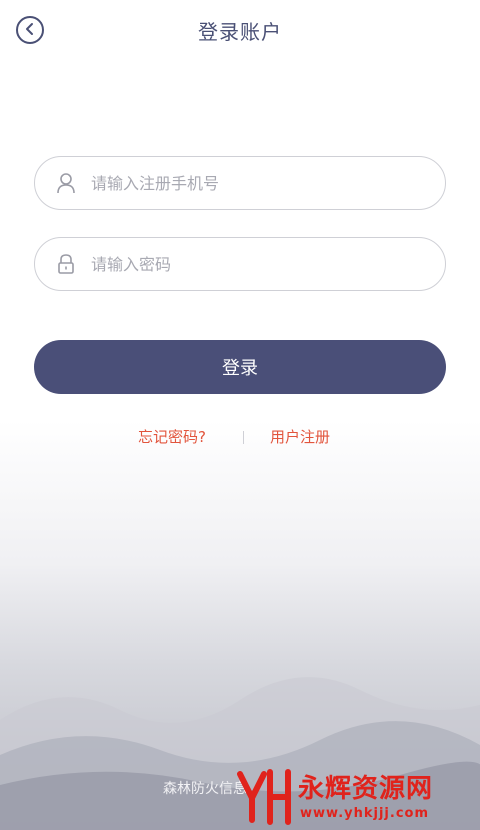  I want to click on password-input, so click(267, 264).